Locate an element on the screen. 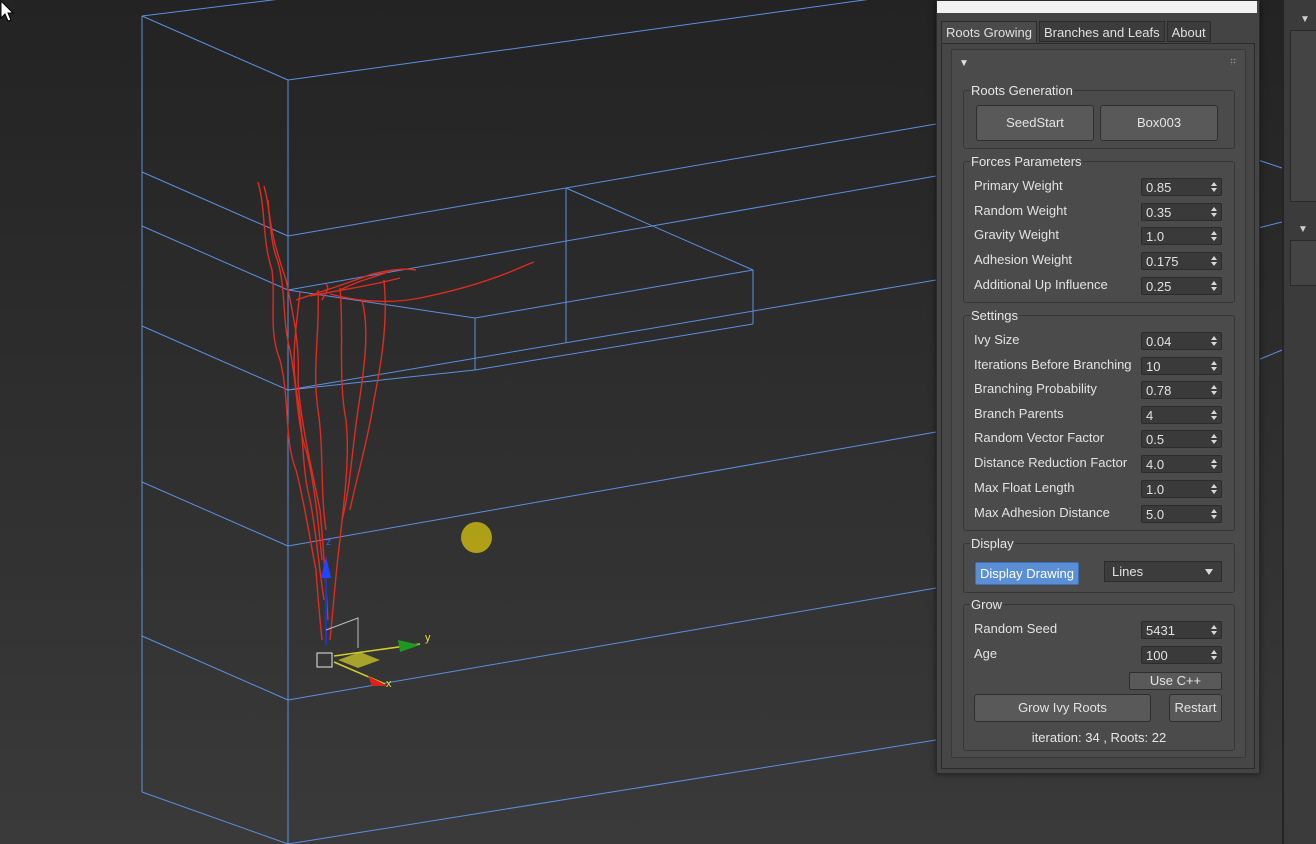 The width and height of the screenshot is (1316, 844). spinner-value: 0.78 is located at coordinates (1158, 390).